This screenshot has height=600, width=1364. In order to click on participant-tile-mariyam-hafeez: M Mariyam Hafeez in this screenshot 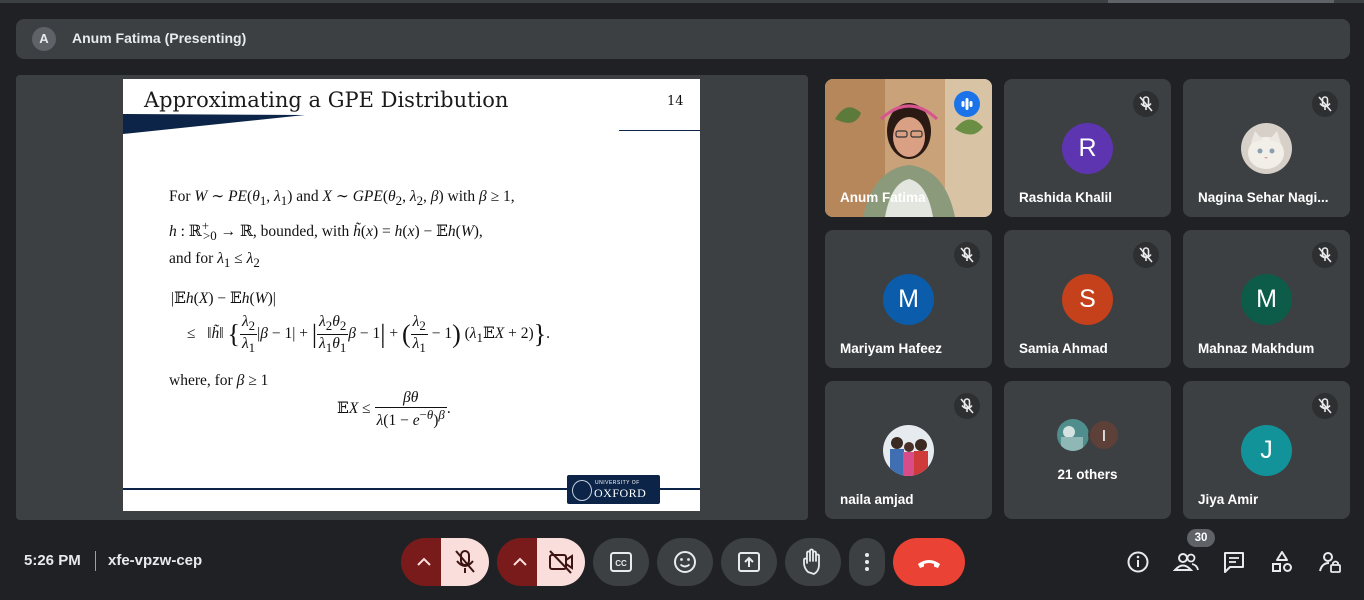, I will do `click(908, 299)`.